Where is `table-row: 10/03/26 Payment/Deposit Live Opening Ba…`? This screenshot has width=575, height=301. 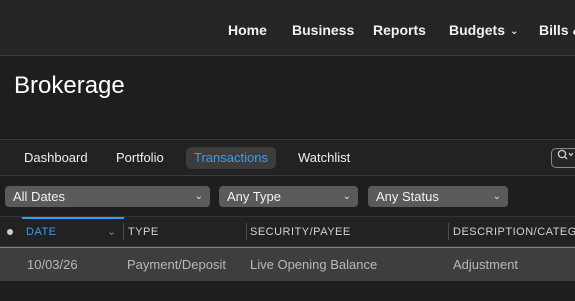
table-row: 10/03/26 Payment/Deposit Live Opening Ba… is located at coordinates (287, 264).